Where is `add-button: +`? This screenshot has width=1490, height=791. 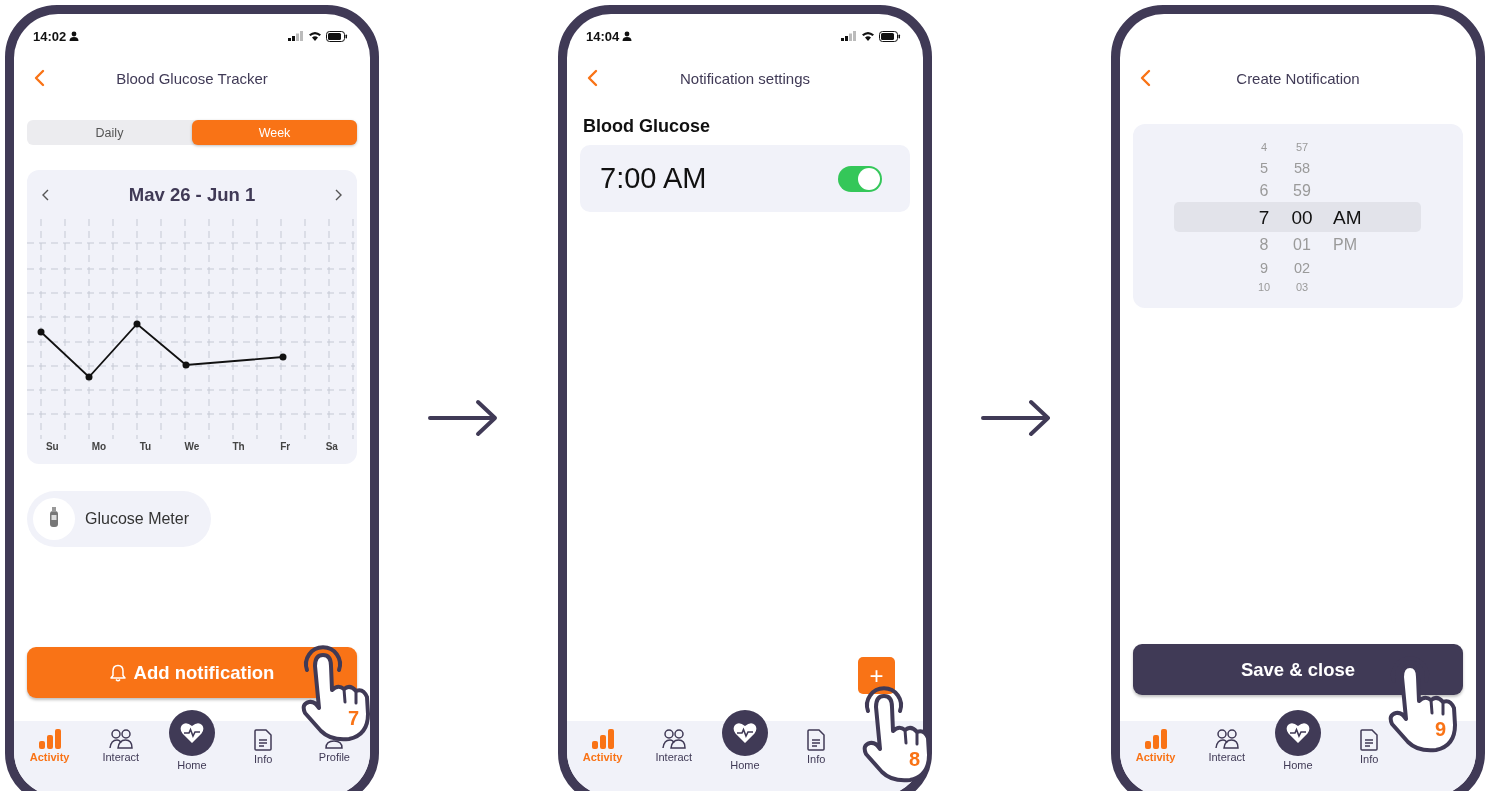 add-button: + is located at coordinates (876, 675).